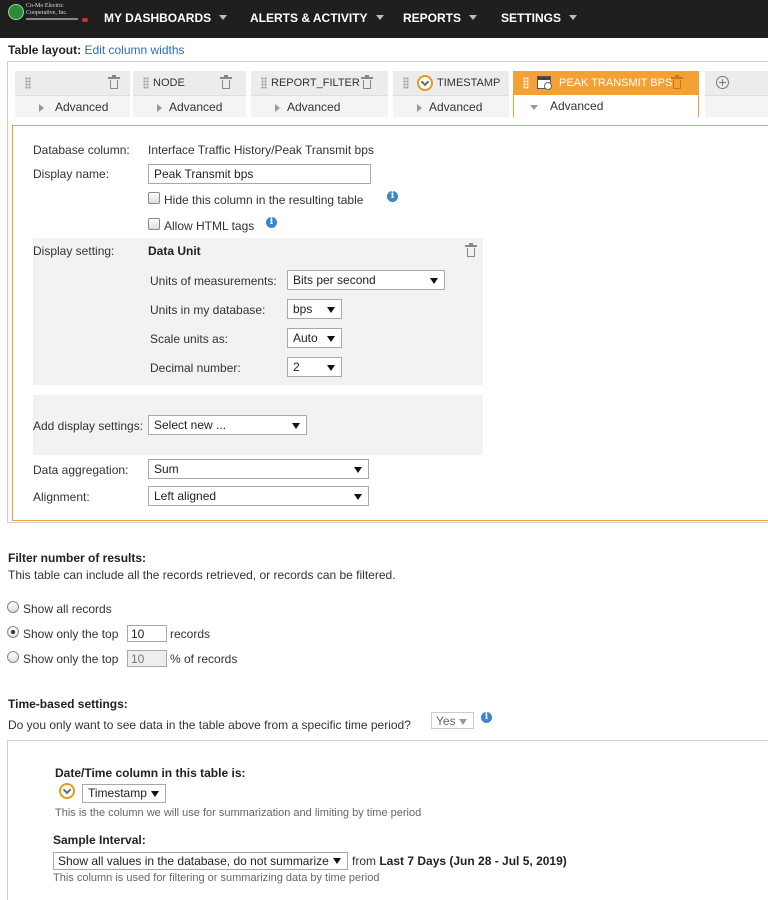 This screenshot has height=900, width=768. What do you see at coordinates (189, 94) in the screenshot?
I see `column-tab-node: NODE Advanced` at bounding box center [189, 94].